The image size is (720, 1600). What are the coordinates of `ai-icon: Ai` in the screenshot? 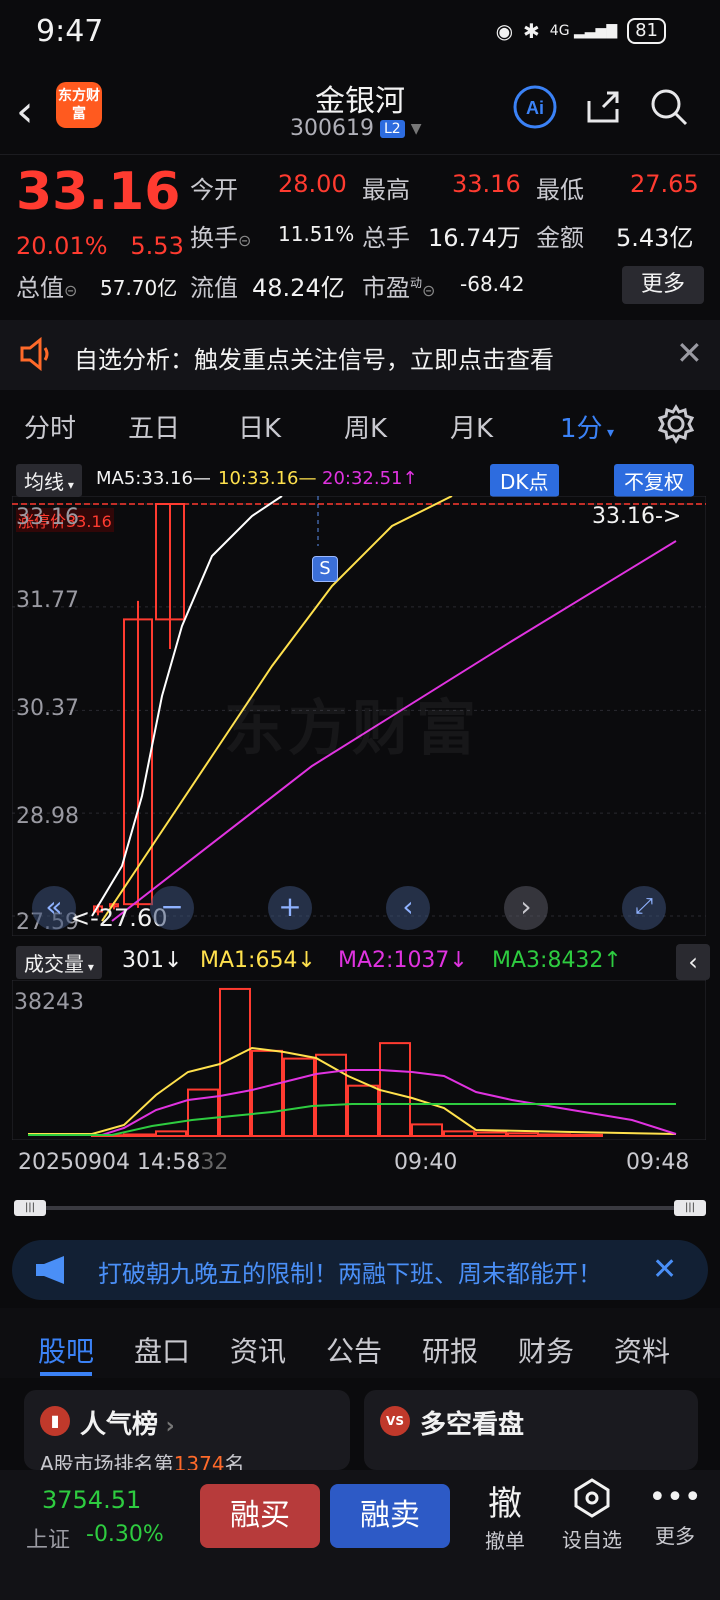 It's located at (535, 107).